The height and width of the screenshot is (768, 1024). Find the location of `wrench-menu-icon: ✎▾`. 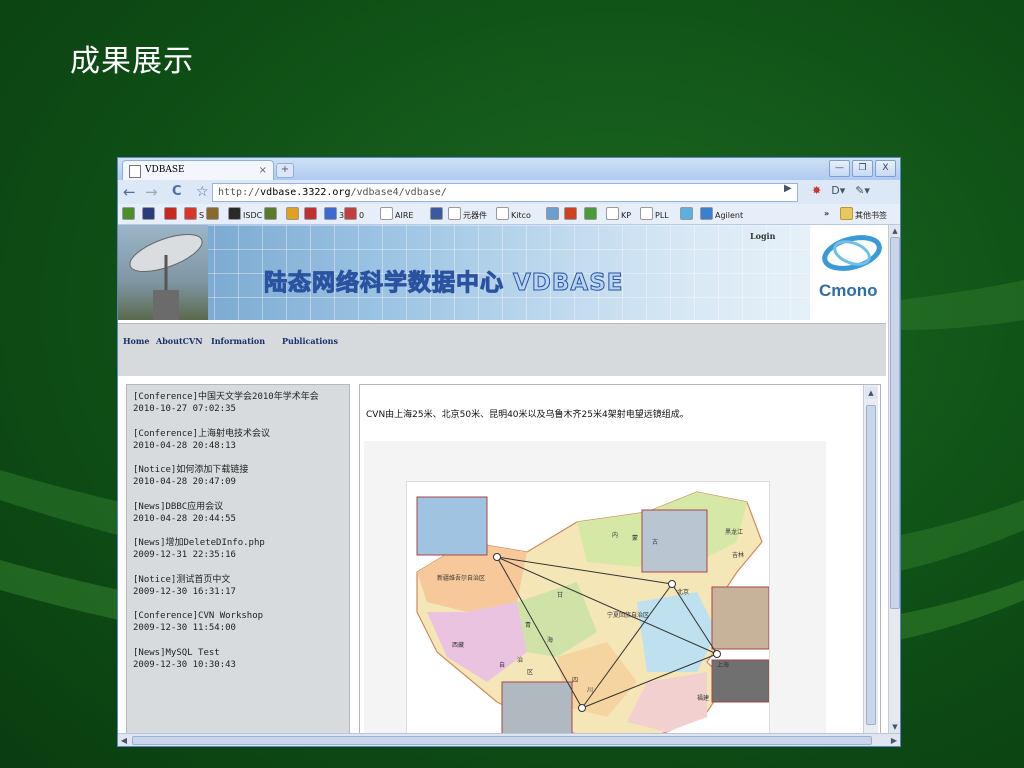

wrench-menu-icon: ✎▾ is located at coordinates (862, 190).